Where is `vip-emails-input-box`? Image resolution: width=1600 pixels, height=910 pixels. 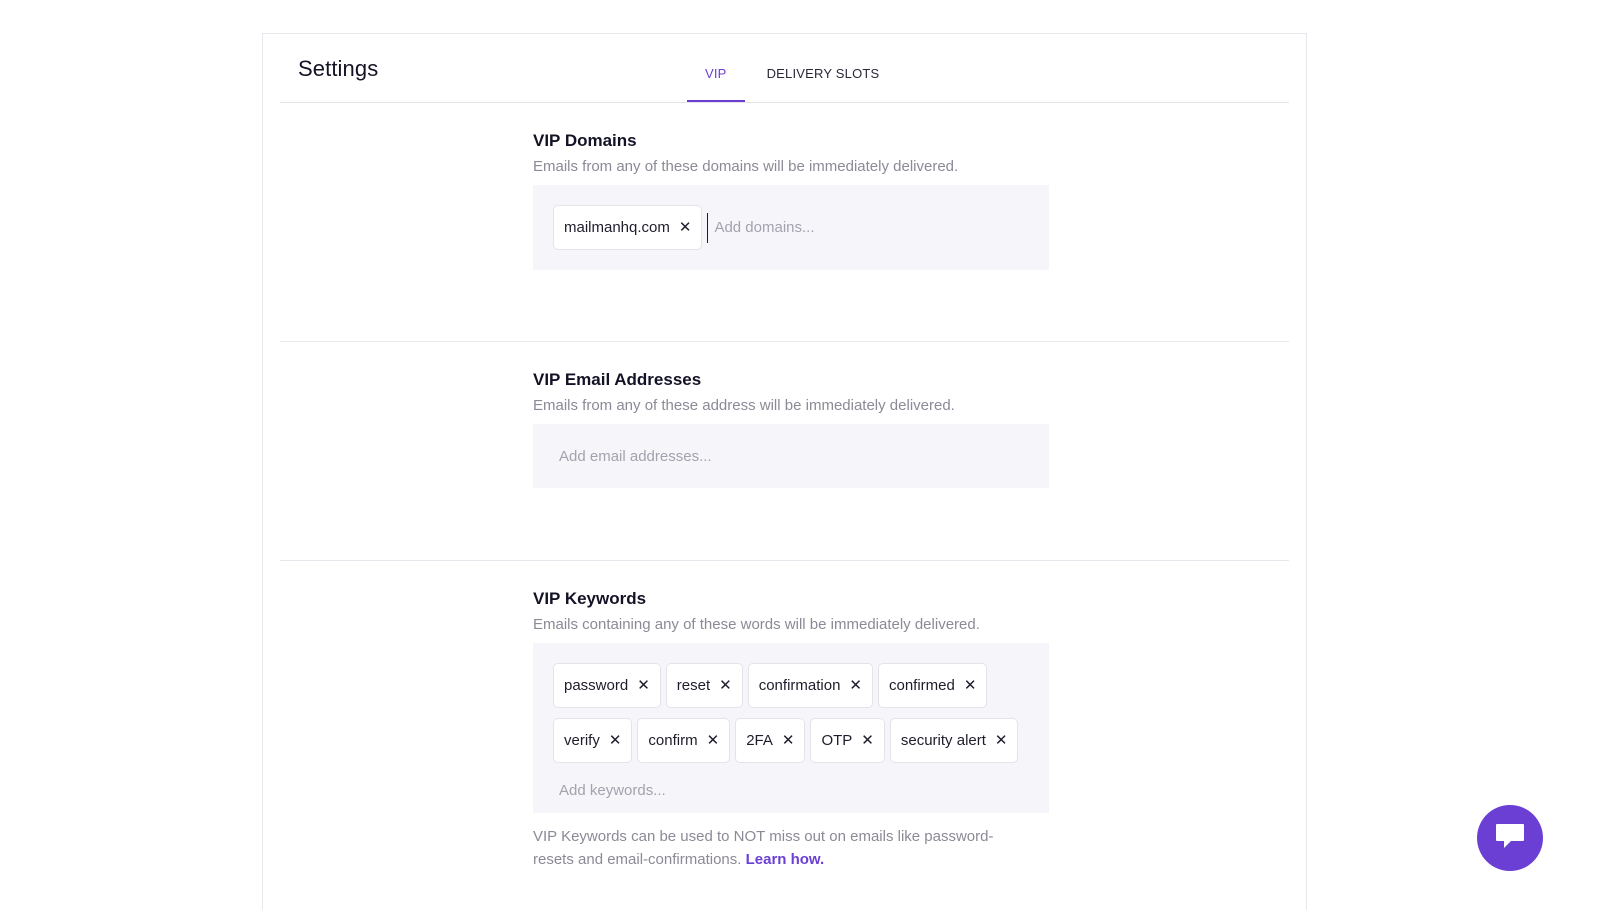
vip-emails-input-box is located at coordinates (791, 456).